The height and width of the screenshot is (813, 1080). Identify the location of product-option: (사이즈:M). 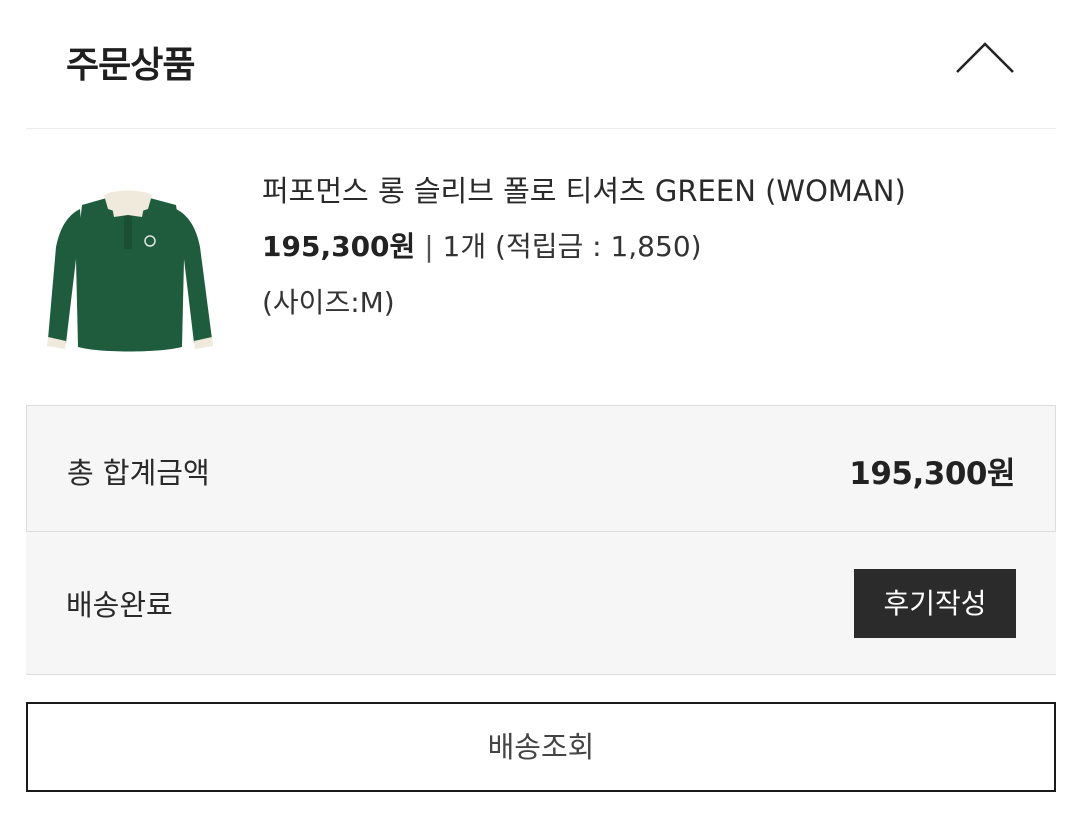
(328, 302).